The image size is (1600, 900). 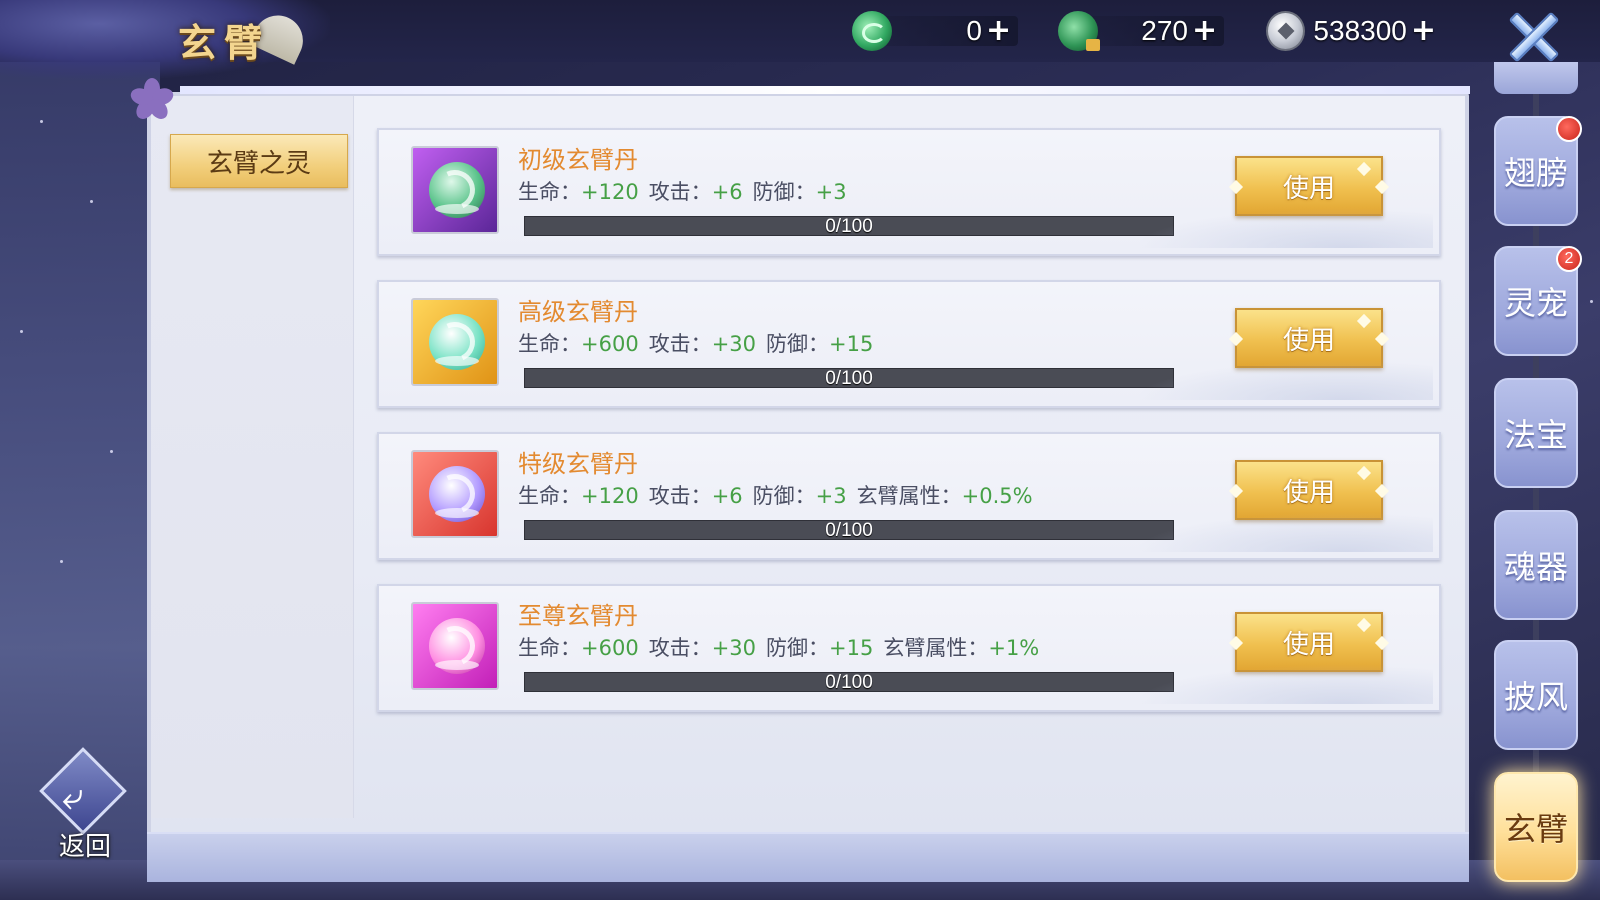 I want to click on notification-dot, so click(x=1569, y=129).